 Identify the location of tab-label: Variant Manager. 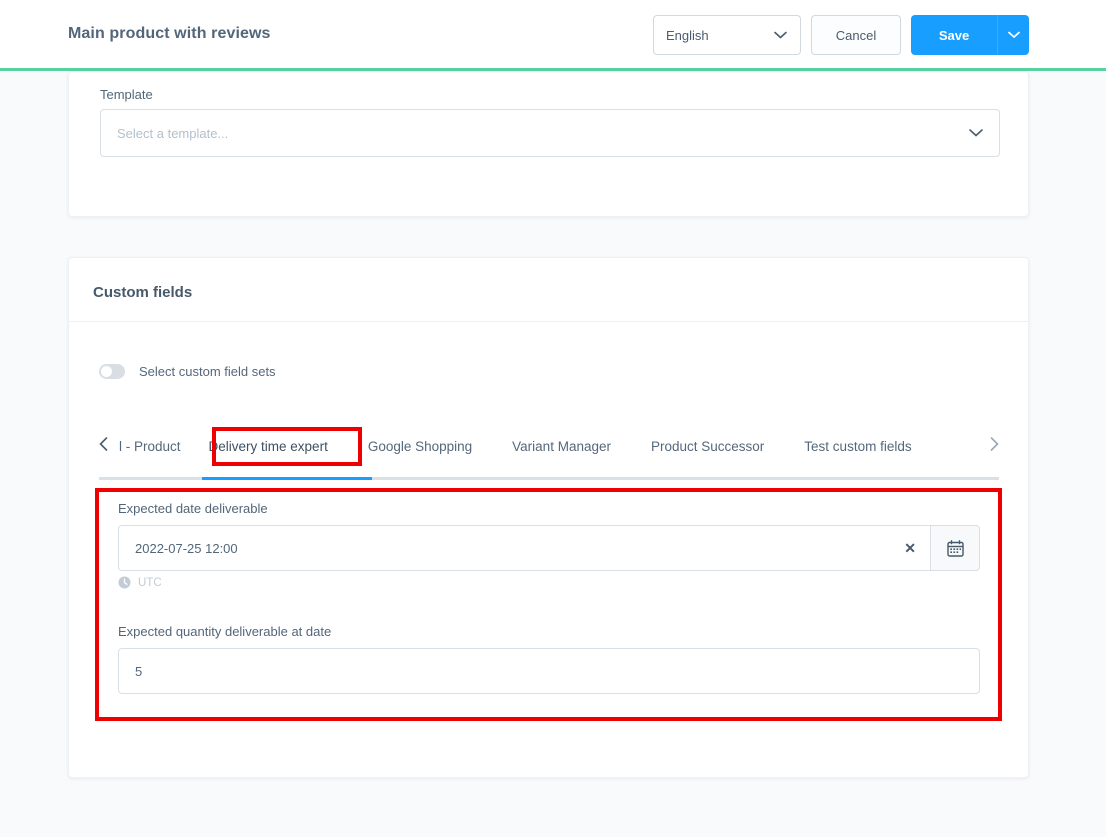
(561, 446).